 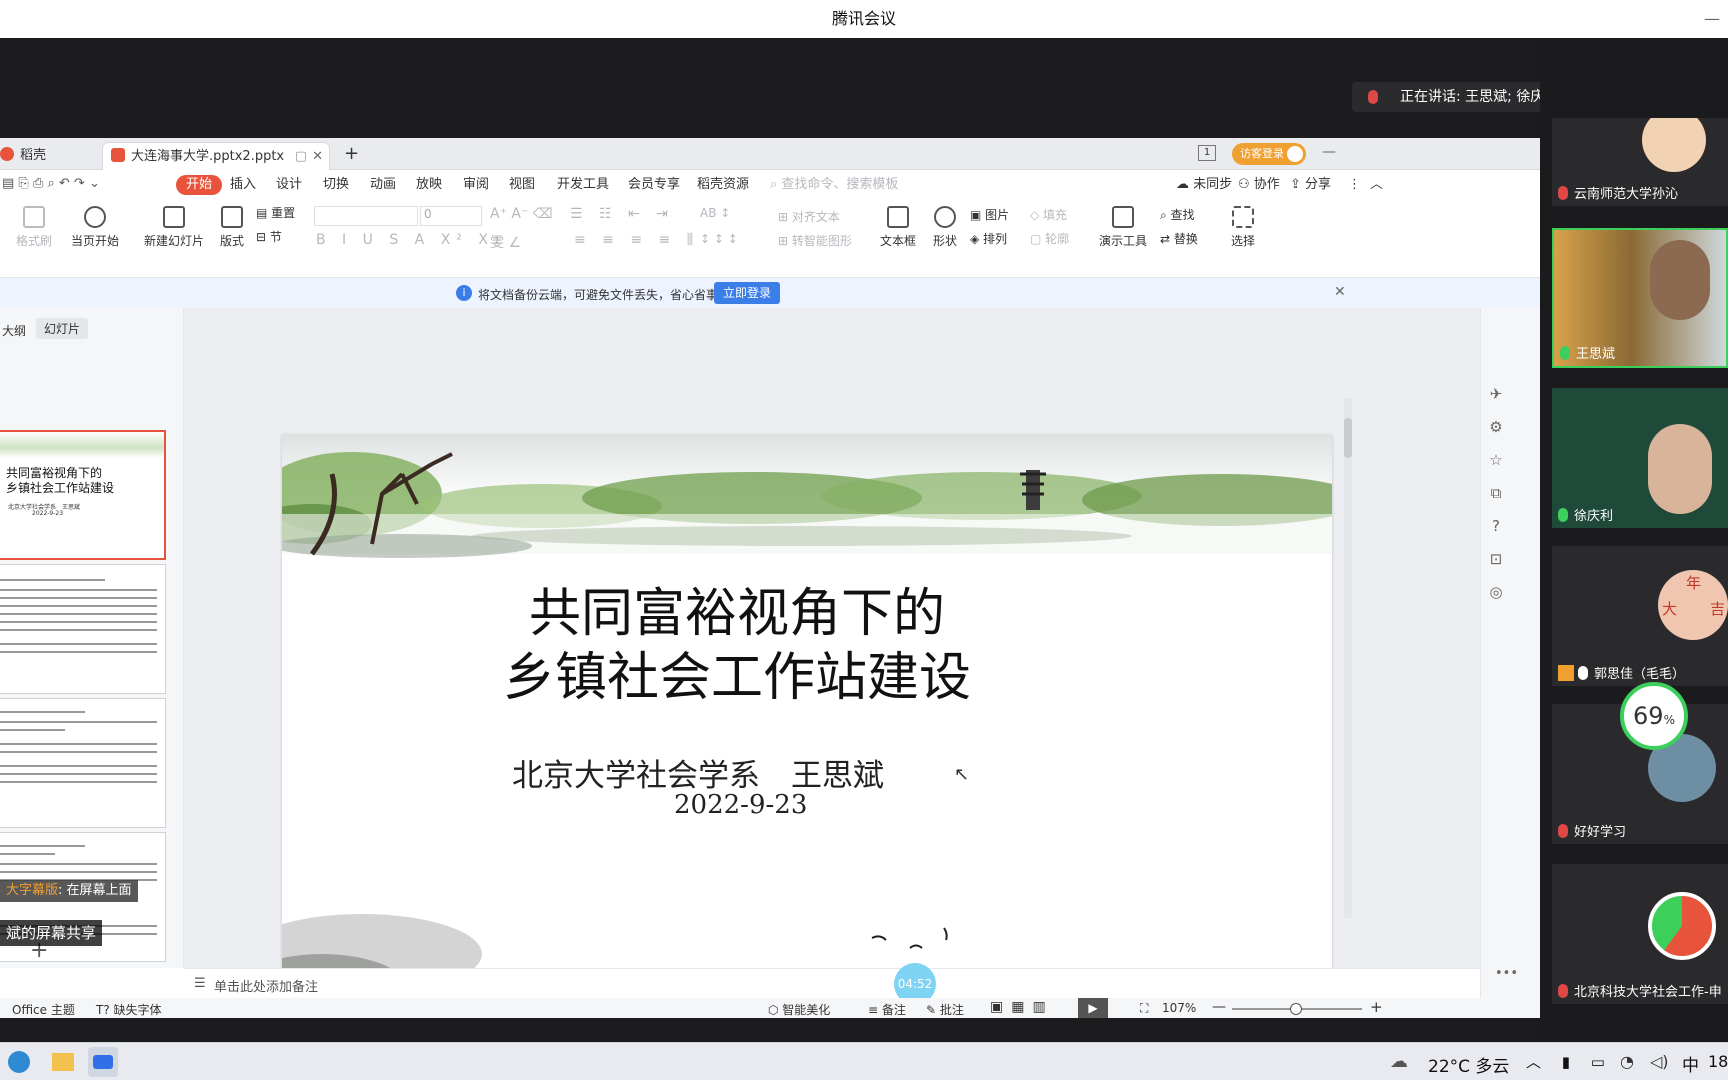 I want to click on zoom-in-icon: +, so click(x=1376, y=1007).